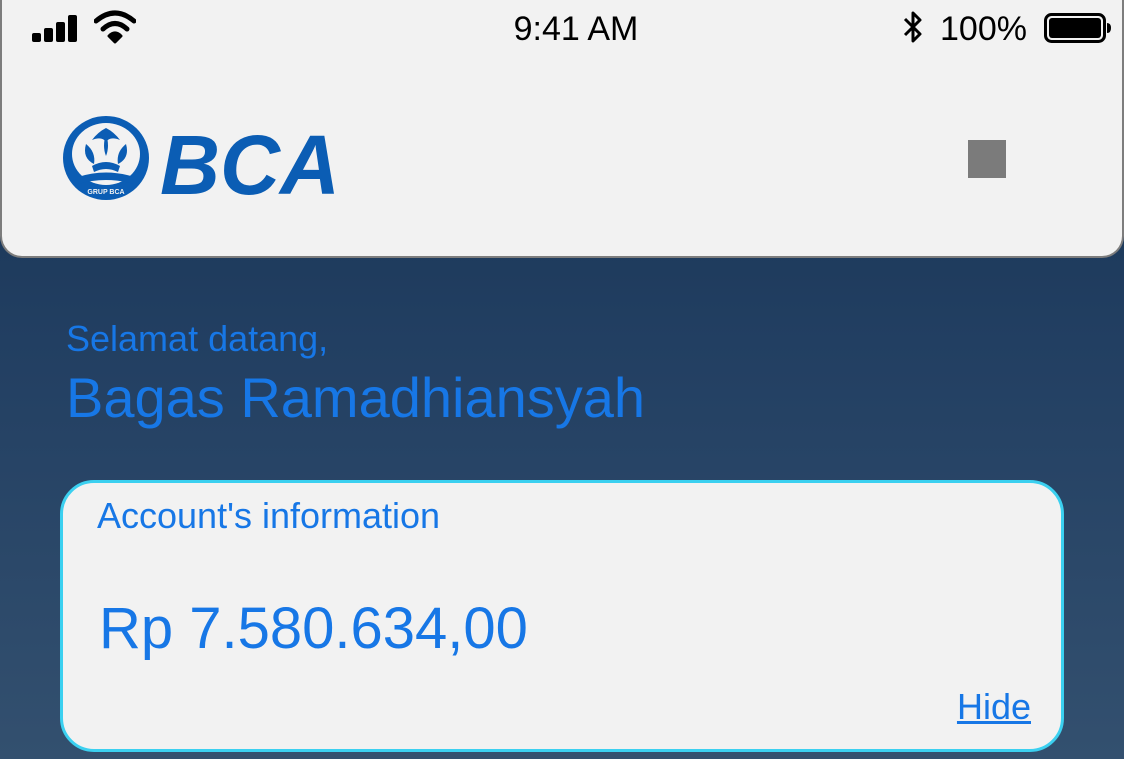  I want to click on account-balance: Rp 7.580.634,00, so click(313, 628).